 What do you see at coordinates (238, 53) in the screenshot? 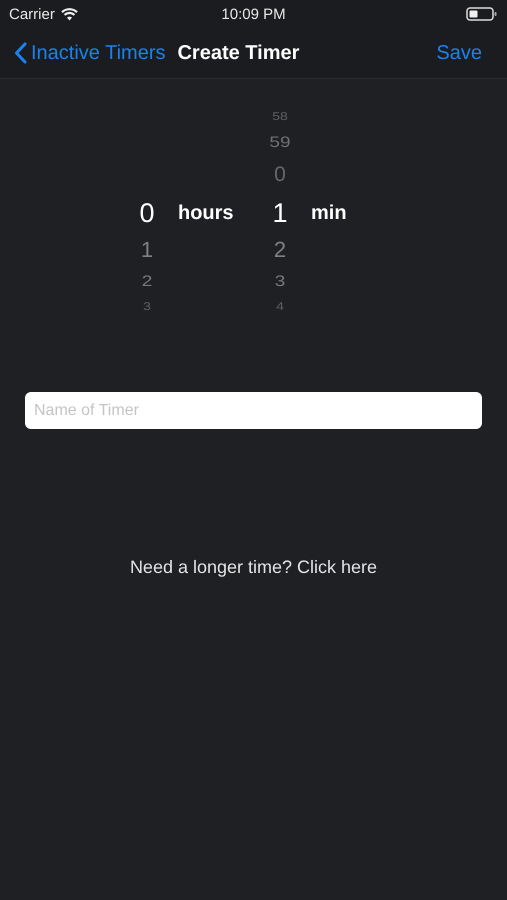
I see `screen-title: Create Timer` at bounding box center [238, 53].